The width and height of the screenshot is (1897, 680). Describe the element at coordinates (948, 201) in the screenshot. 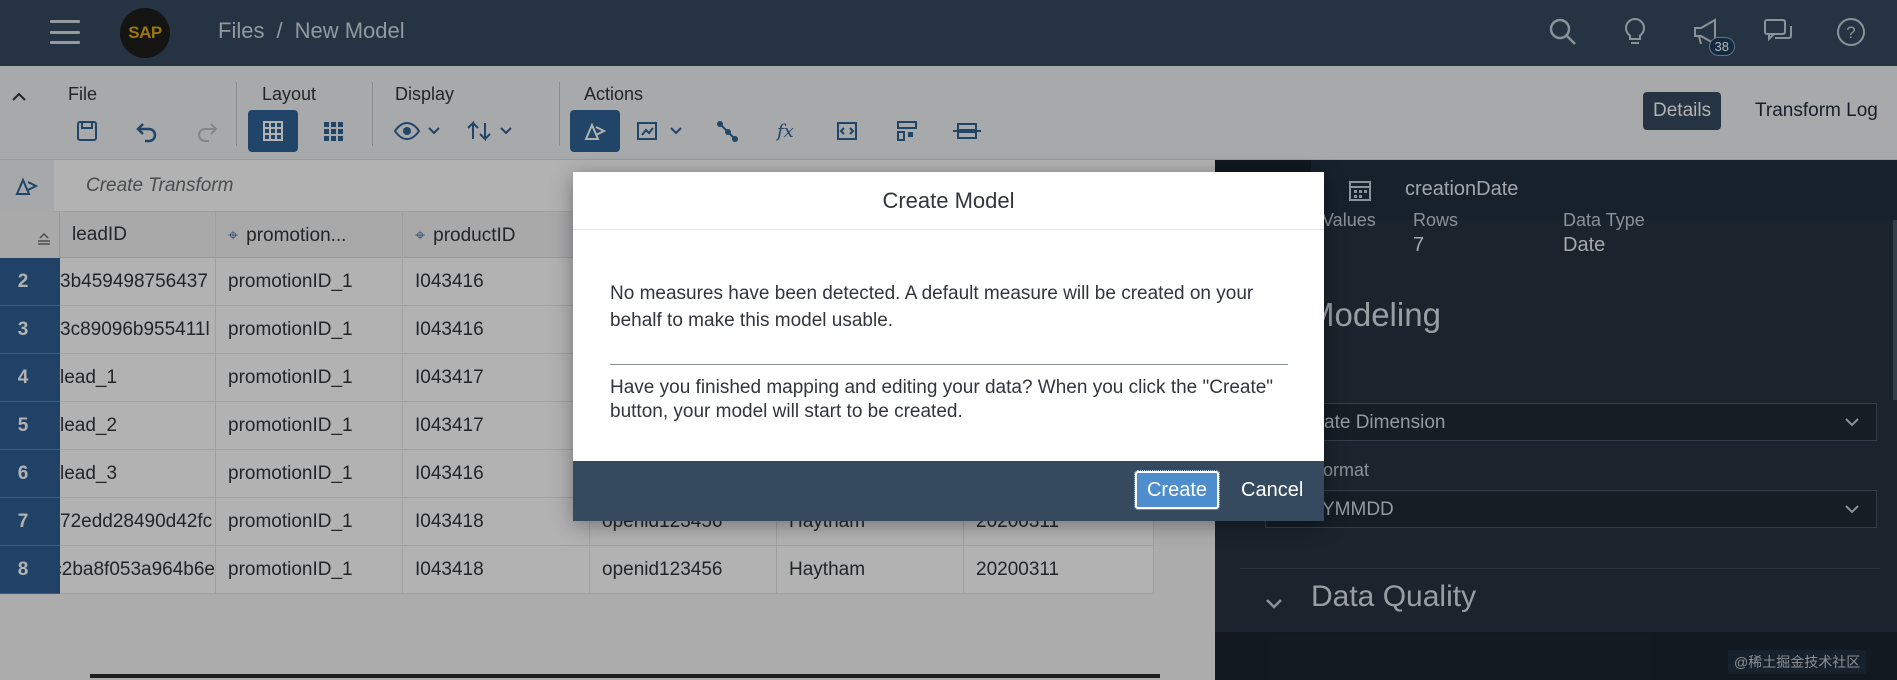

I see `dialog-title: Create Model` at that location.